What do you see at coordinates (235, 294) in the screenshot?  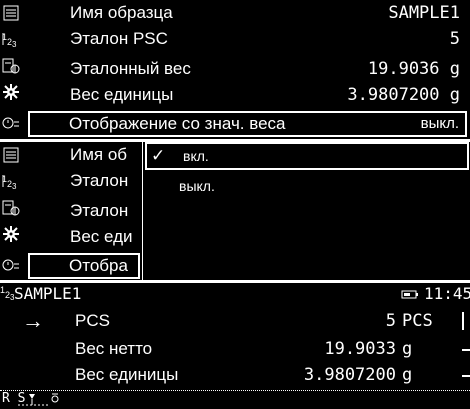 I see `status-bar: 123 SAMPLE1 11:45` at bounding box center [235, 294].